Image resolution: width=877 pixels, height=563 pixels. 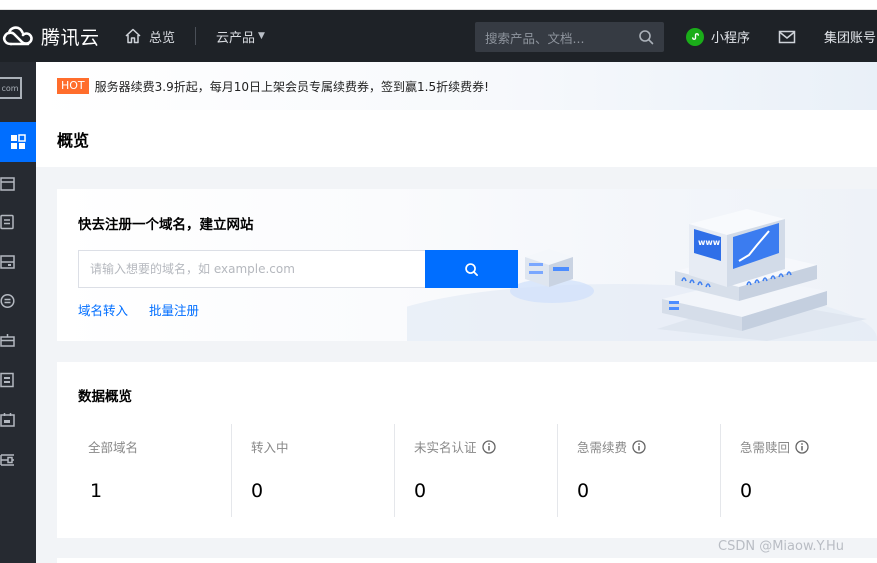 I want to click on document-list-icon, so click(x=8, y=222).